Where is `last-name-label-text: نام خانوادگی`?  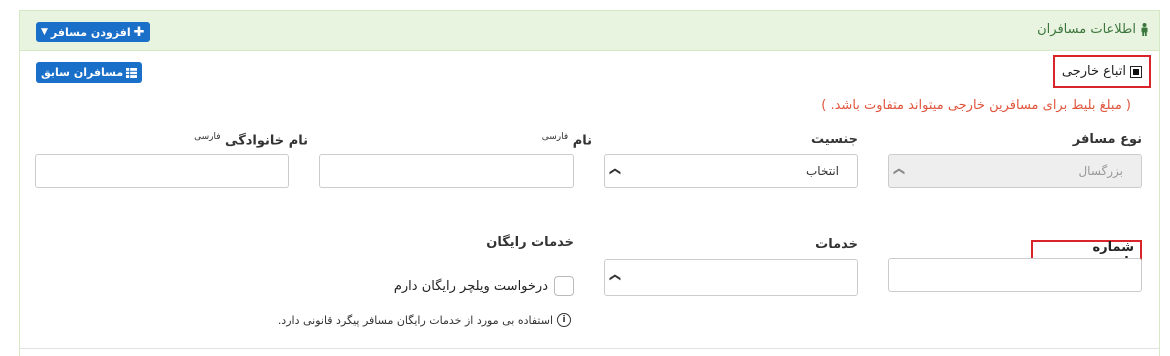
last-name-label-text: نام خانوادگی is located at coordinates (266, 141).